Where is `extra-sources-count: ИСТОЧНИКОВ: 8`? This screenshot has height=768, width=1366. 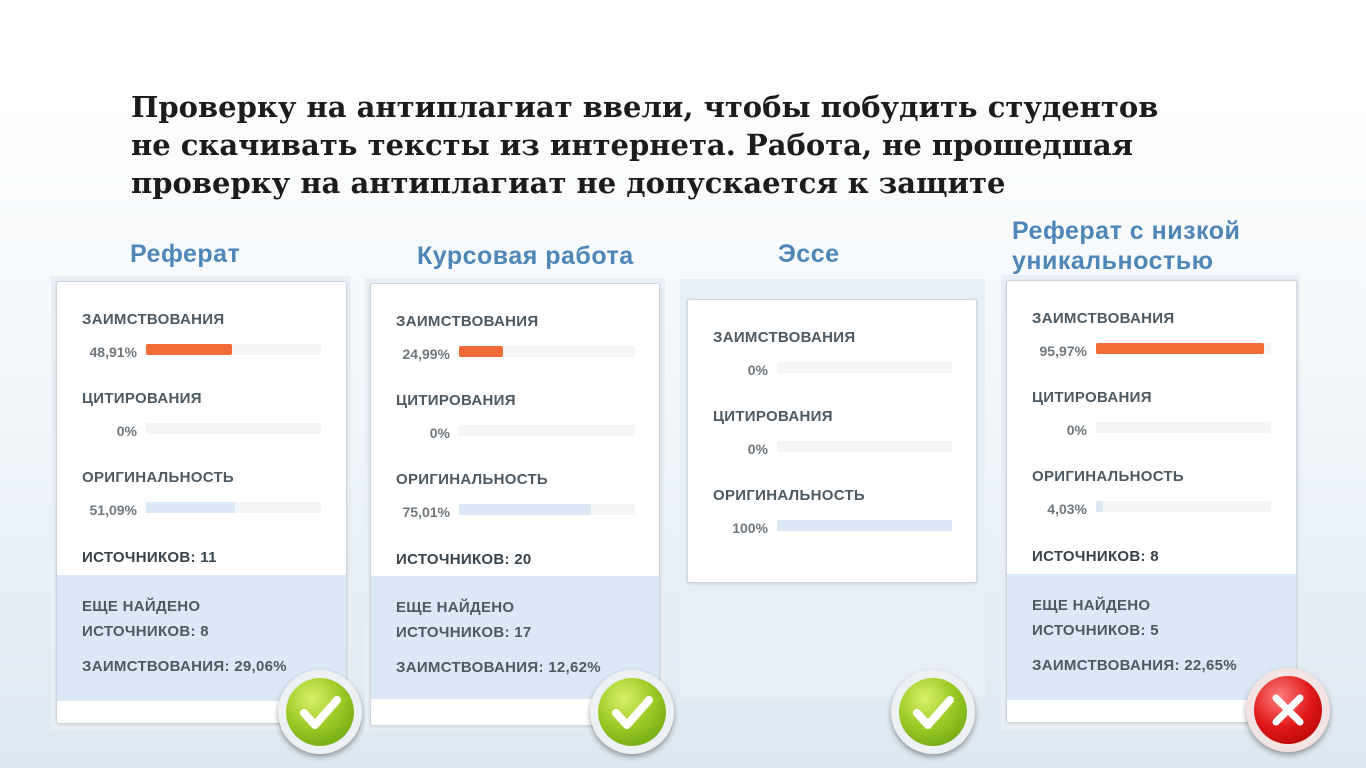
extra-sources-count: ИСТОЧНИКОВ: 8 is located at coordinates (145, 631).